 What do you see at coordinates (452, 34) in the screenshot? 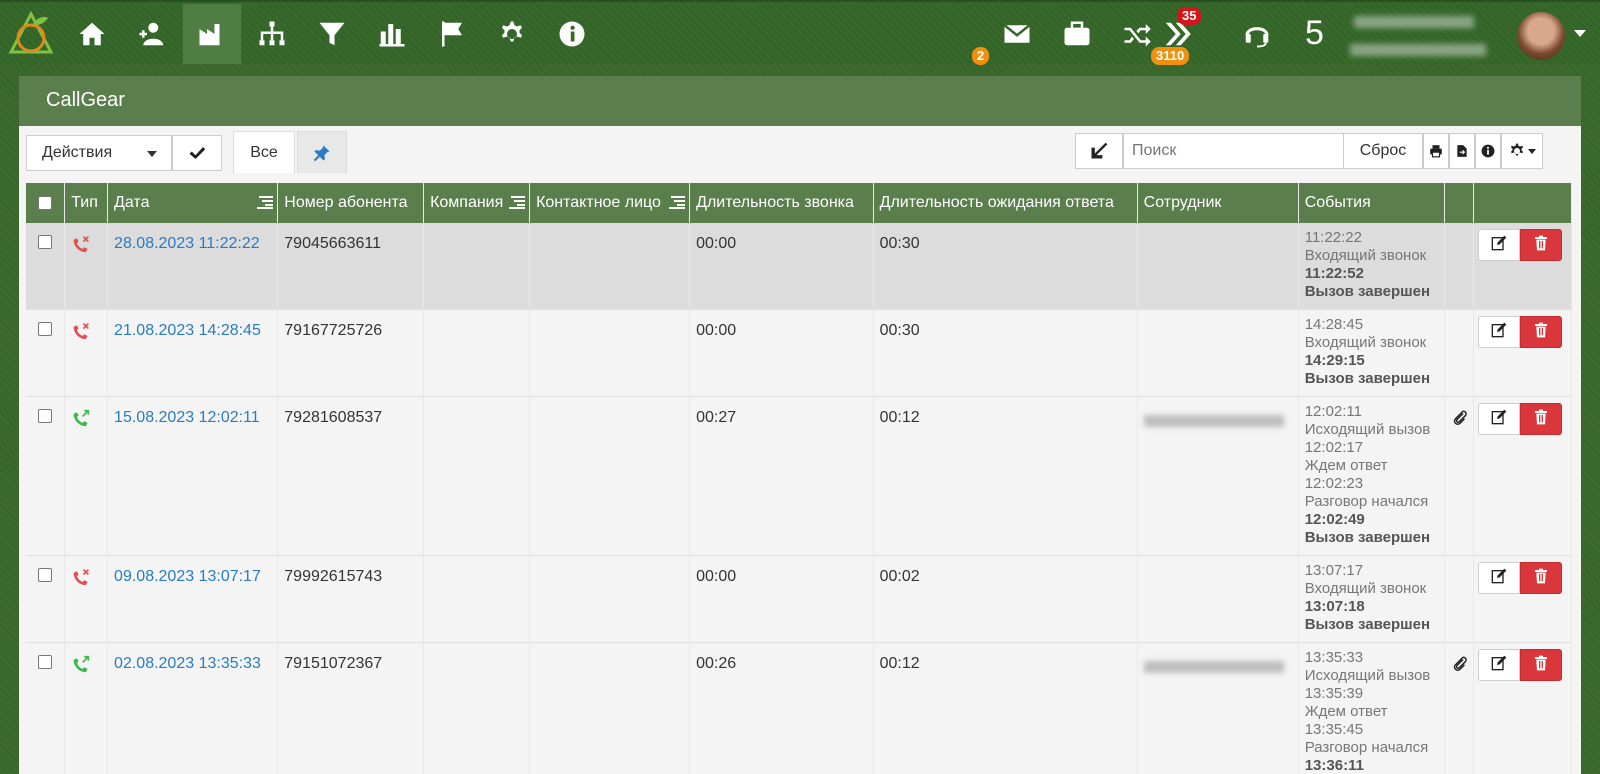
I see `flag-icon` at bounding box center [452, 34].